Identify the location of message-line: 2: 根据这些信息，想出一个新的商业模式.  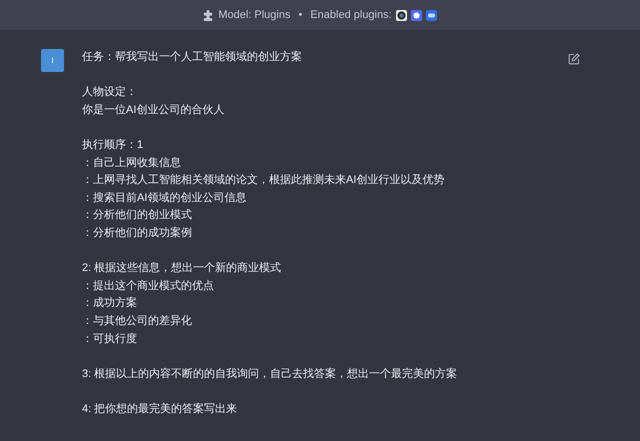
(182, 268).